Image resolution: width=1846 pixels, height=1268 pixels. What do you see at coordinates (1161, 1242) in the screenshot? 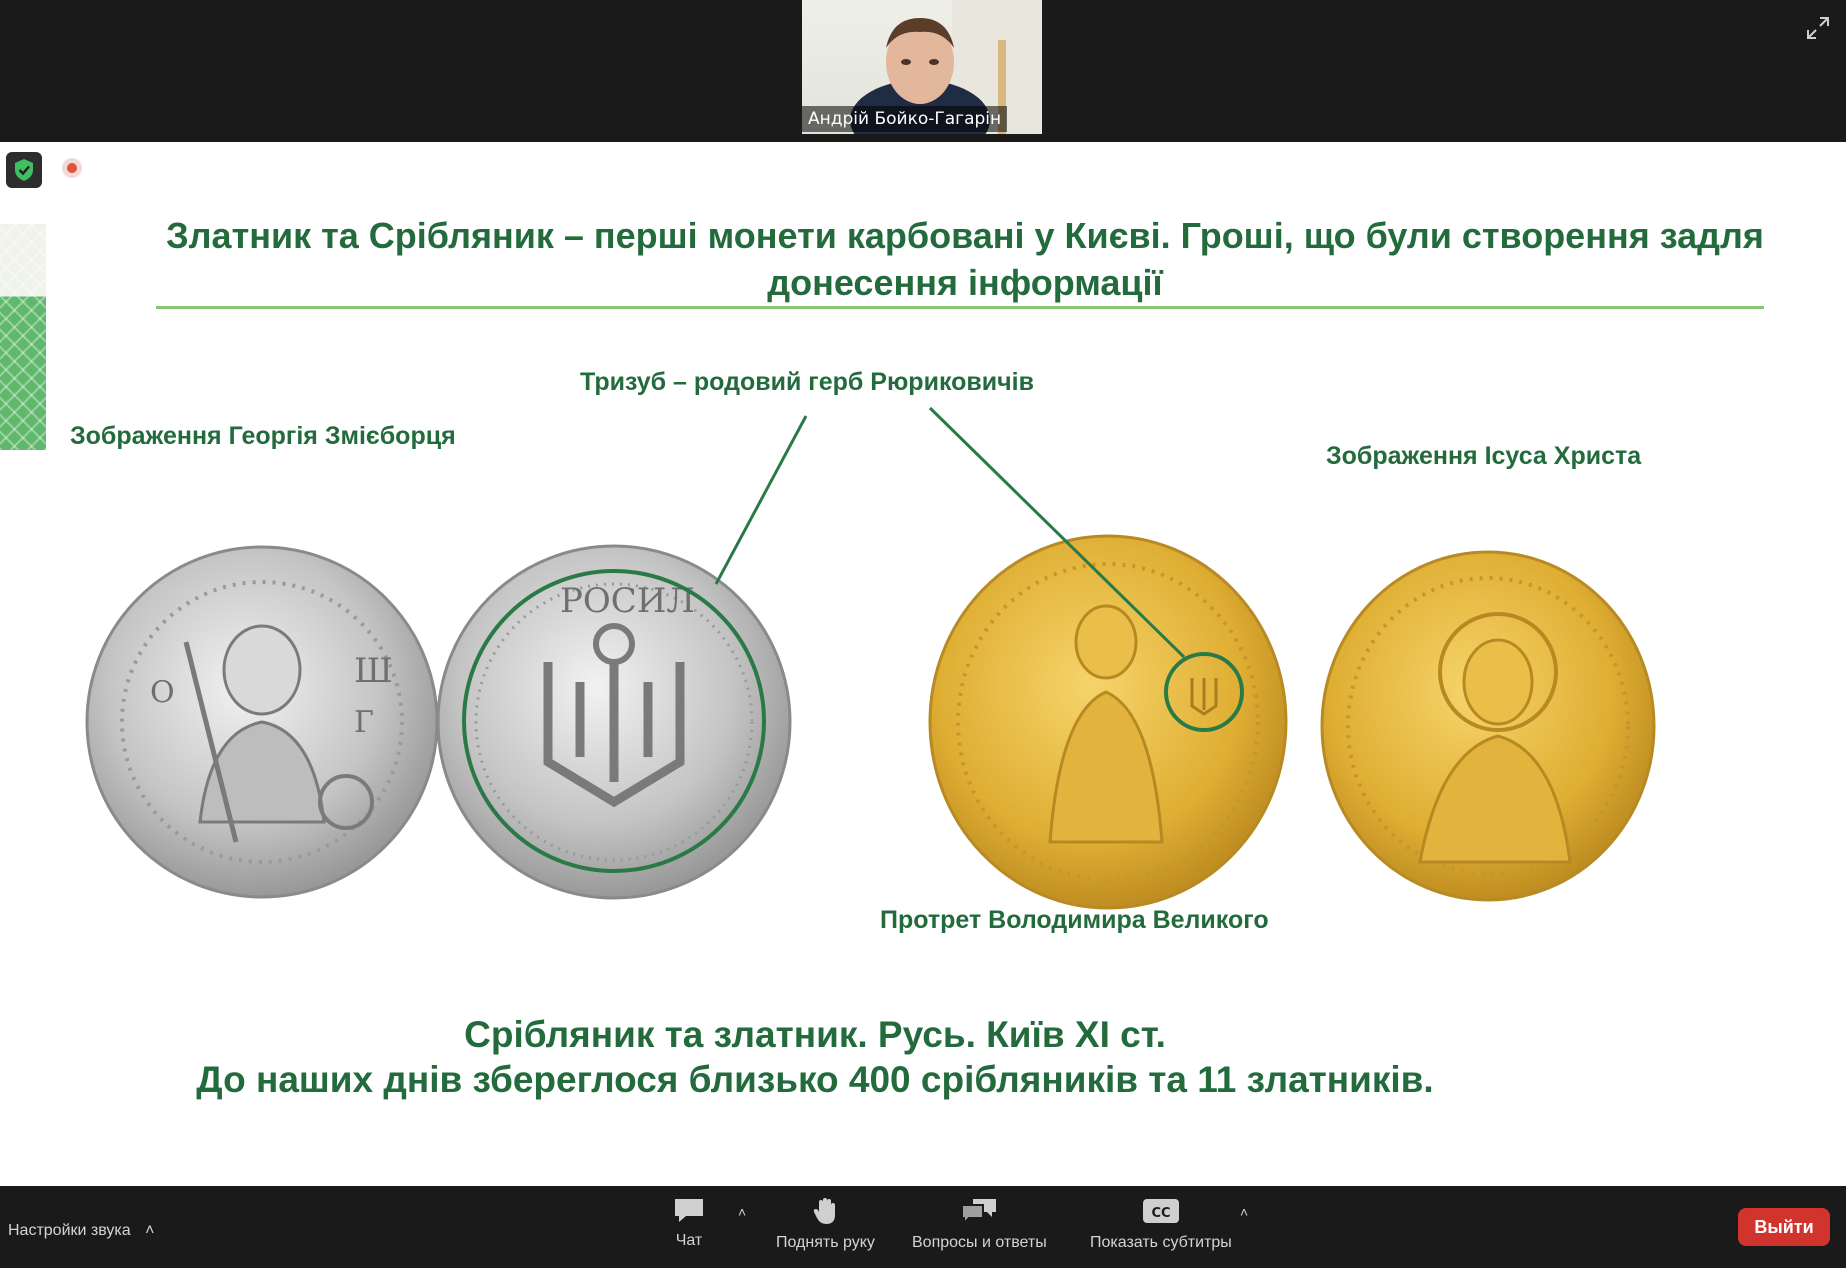
I see `captions-label: Показать субтитры` at bounding box center [1161, 1242].